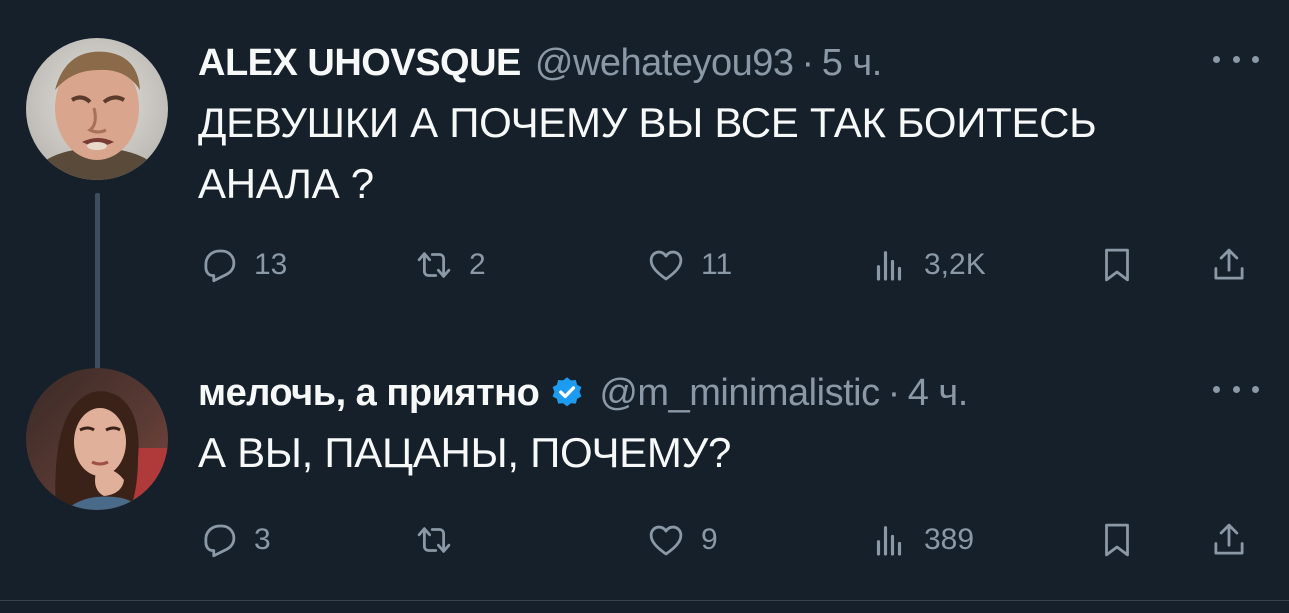  What do you see at coordinates (733, 540) in the screenshot?
I see `tweet-actions: 3 9 389` at bounding box center [733, 540].